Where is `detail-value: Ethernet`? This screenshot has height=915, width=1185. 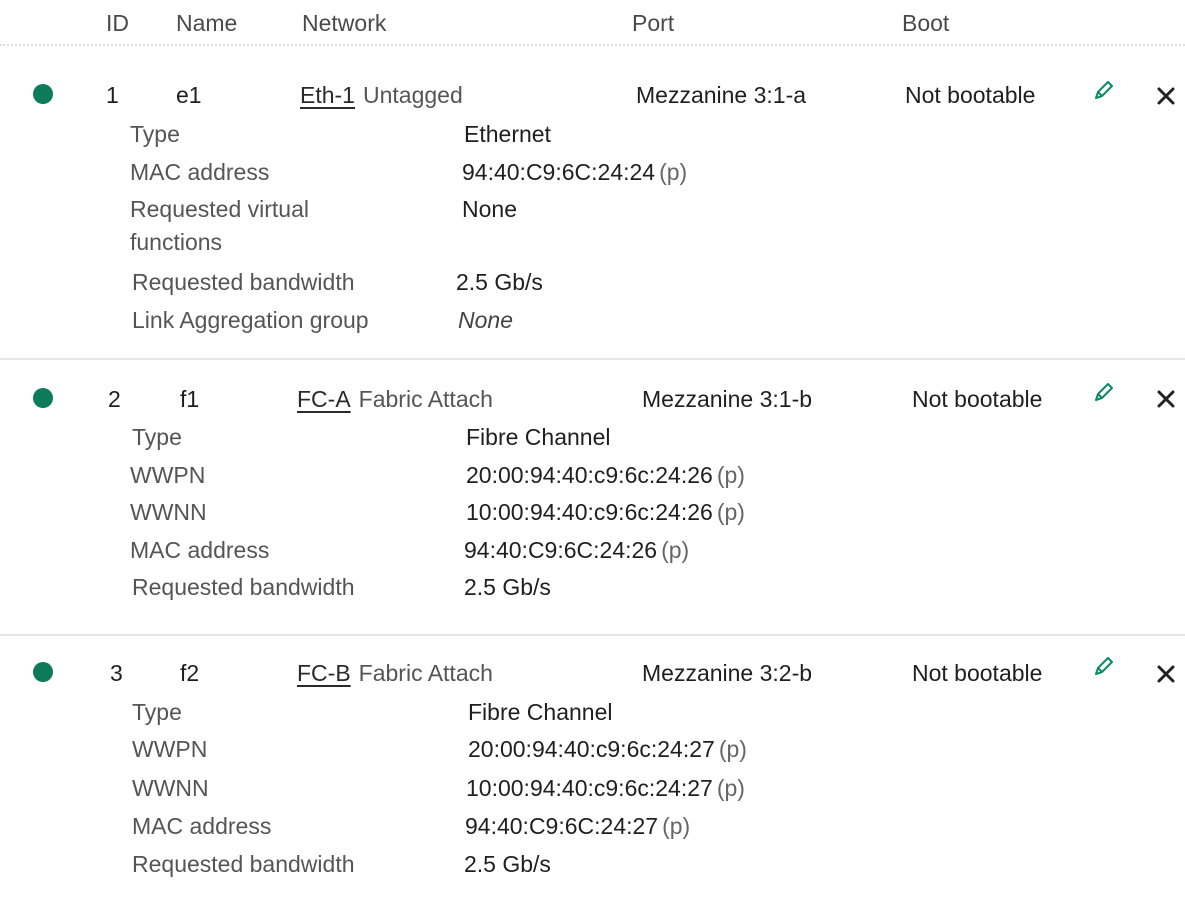
detail-value: Ethernet is located at coordinates (507, 134).